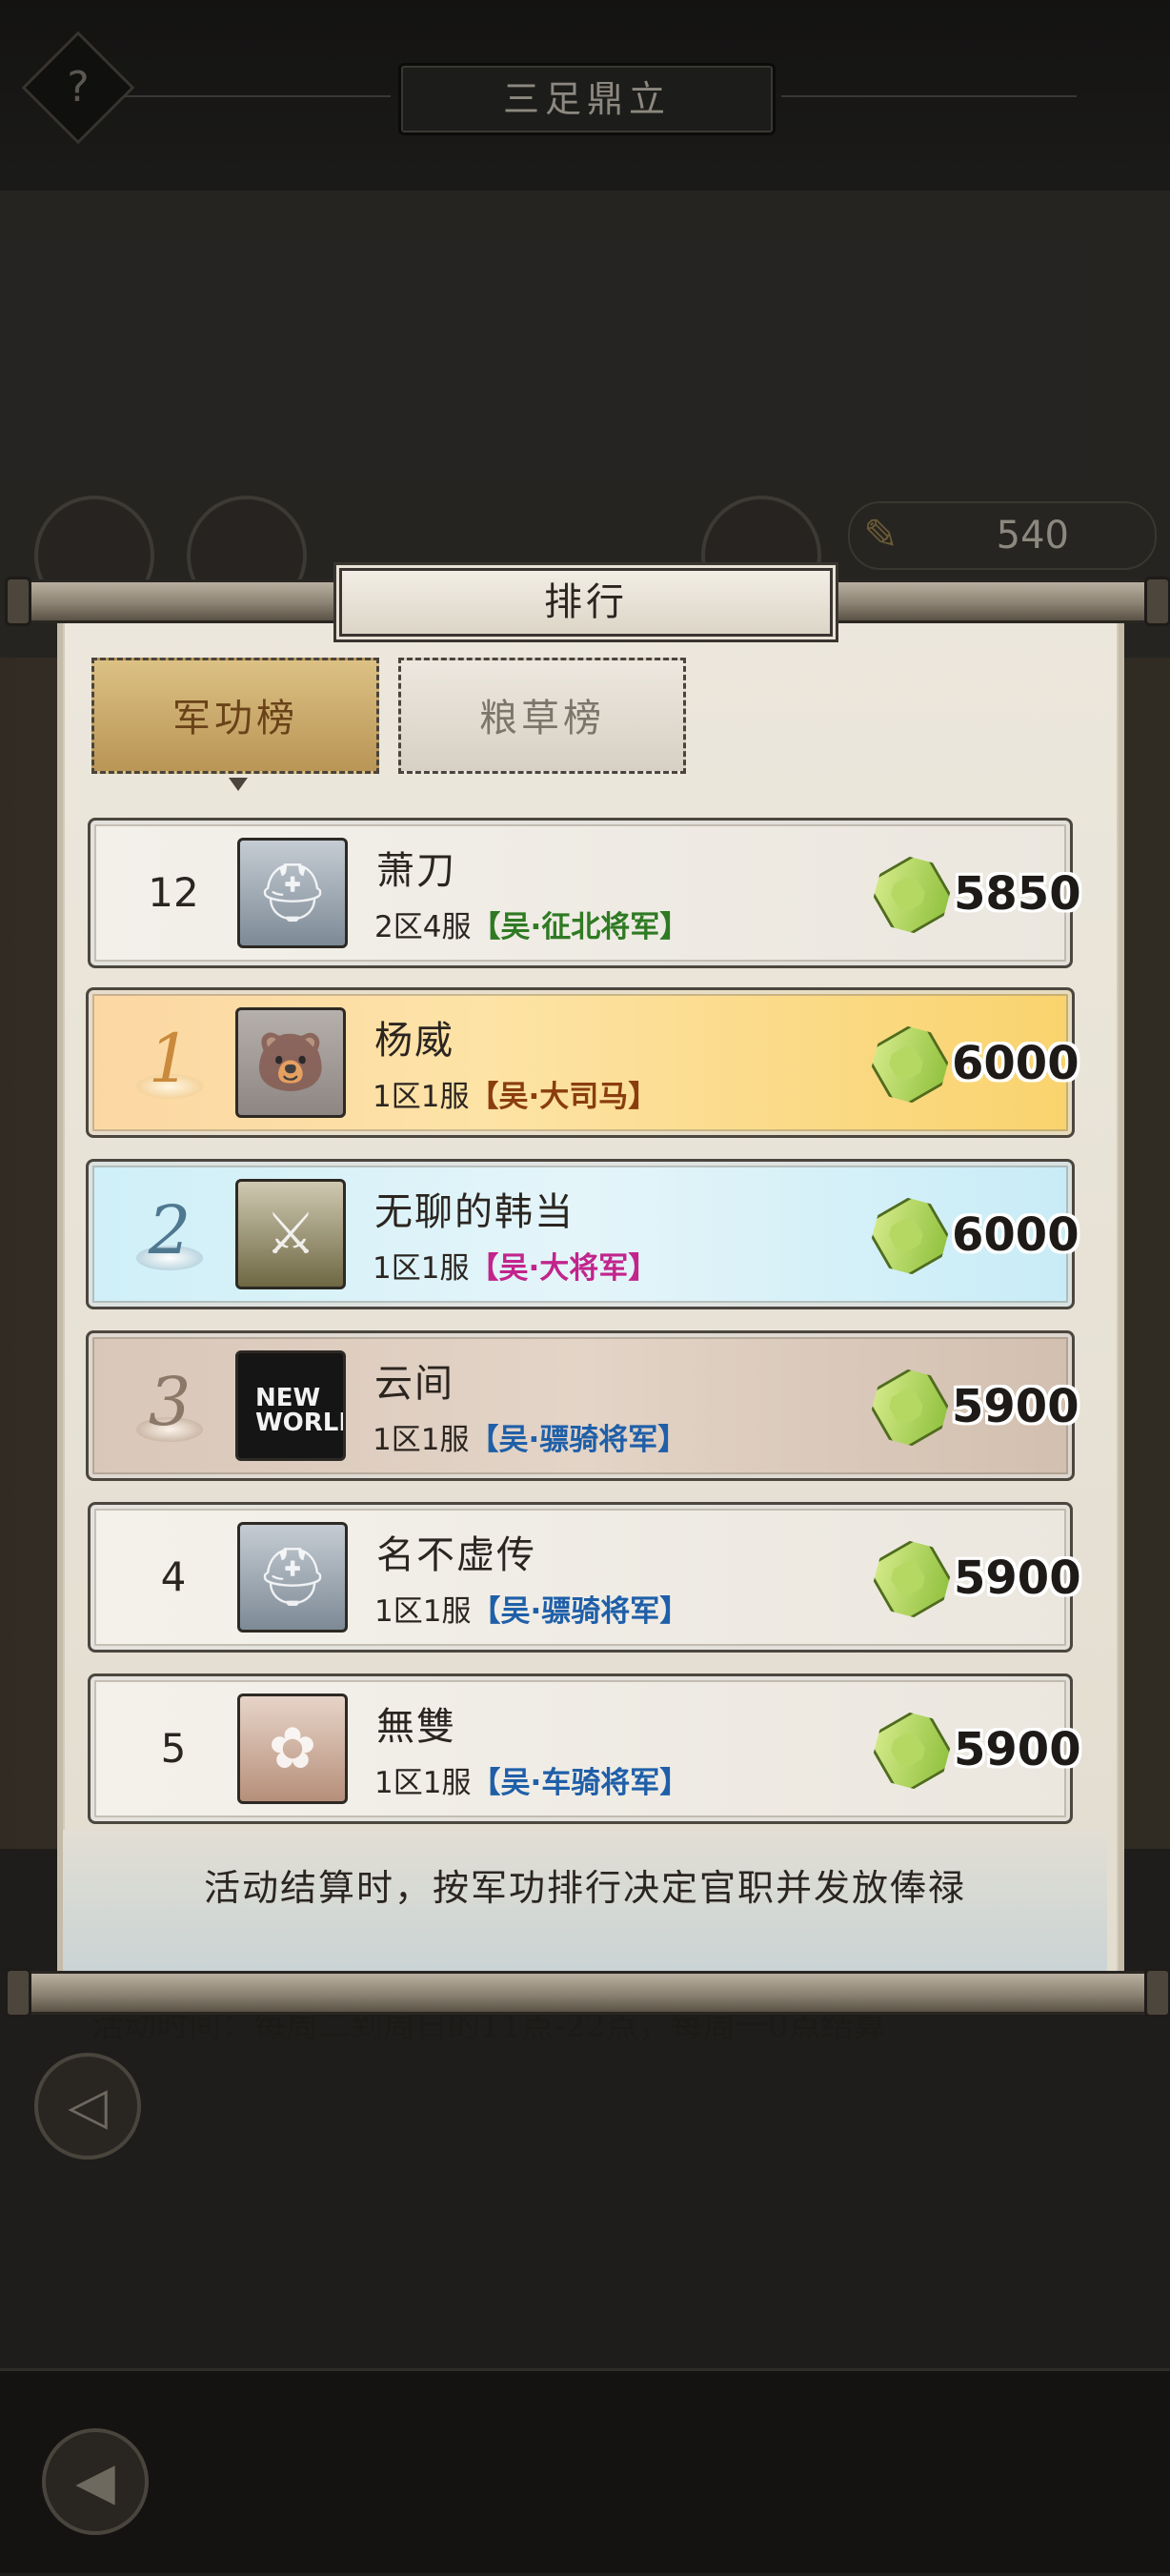 This screenshot has height=2576, width=1170. What do you see at coordinates (423, 927) in the screenshot?
I see `server-name: 2区4服` at bounding box center [423, 927].